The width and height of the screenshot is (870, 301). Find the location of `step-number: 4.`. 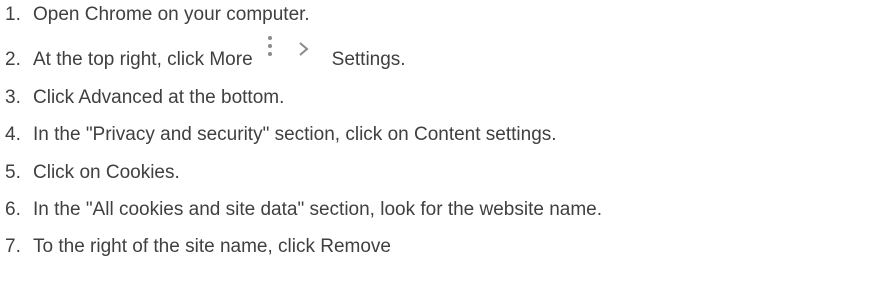

step-number: 4. is located at coordinates (13, 134).